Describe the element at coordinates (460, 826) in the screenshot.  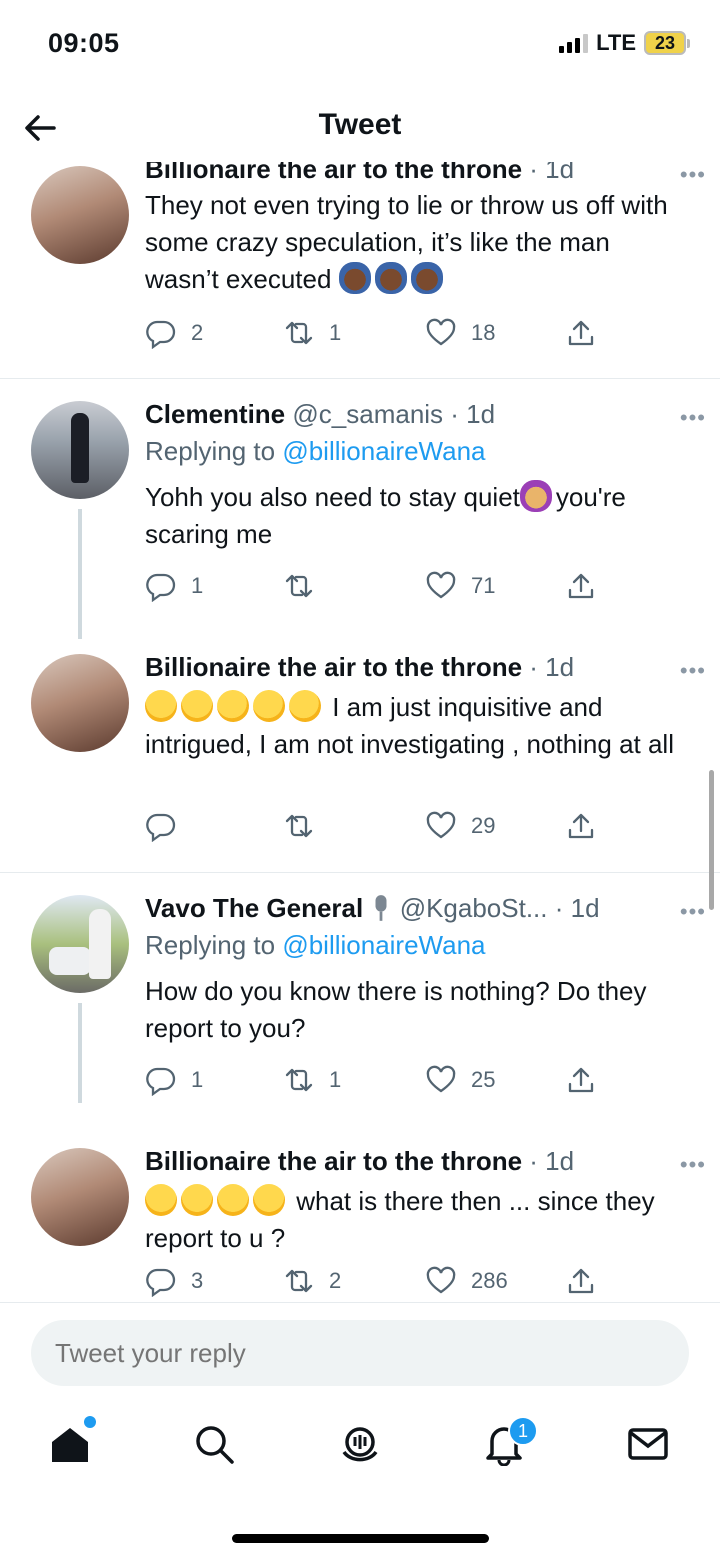
I see `like-button: 29` at that location.